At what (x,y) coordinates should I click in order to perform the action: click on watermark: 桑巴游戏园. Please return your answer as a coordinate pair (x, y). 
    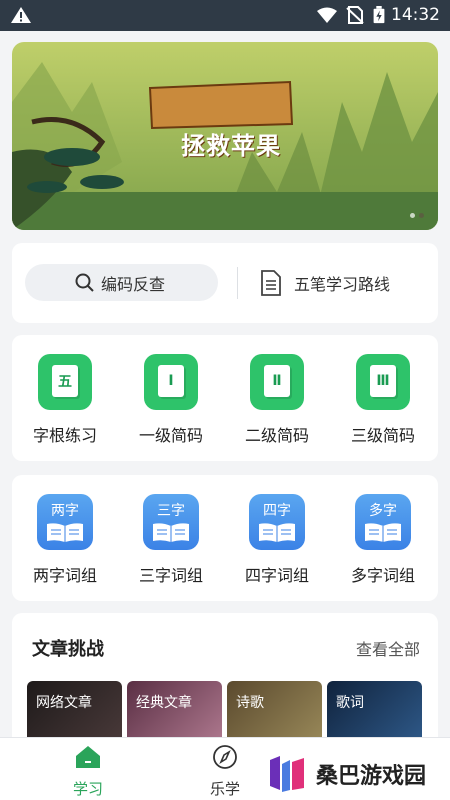
    Looking at the image, I should click on (353, 774).